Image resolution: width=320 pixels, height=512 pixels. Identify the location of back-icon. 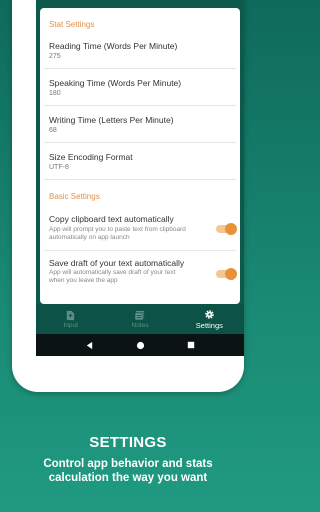
(89, 345).